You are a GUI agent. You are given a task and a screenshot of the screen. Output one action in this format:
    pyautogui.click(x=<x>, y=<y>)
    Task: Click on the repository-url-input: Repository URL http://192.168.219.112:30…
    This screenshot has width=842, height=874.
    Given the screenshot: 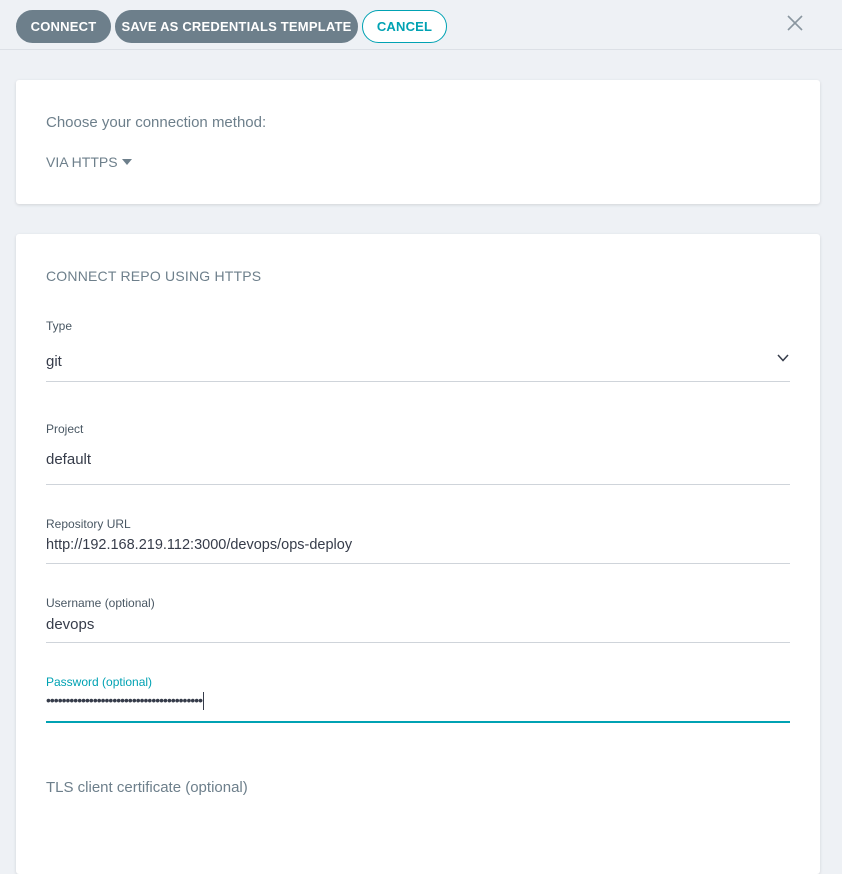 What is the action you would take?
    pyautogui.click(x=418, y=541)
    